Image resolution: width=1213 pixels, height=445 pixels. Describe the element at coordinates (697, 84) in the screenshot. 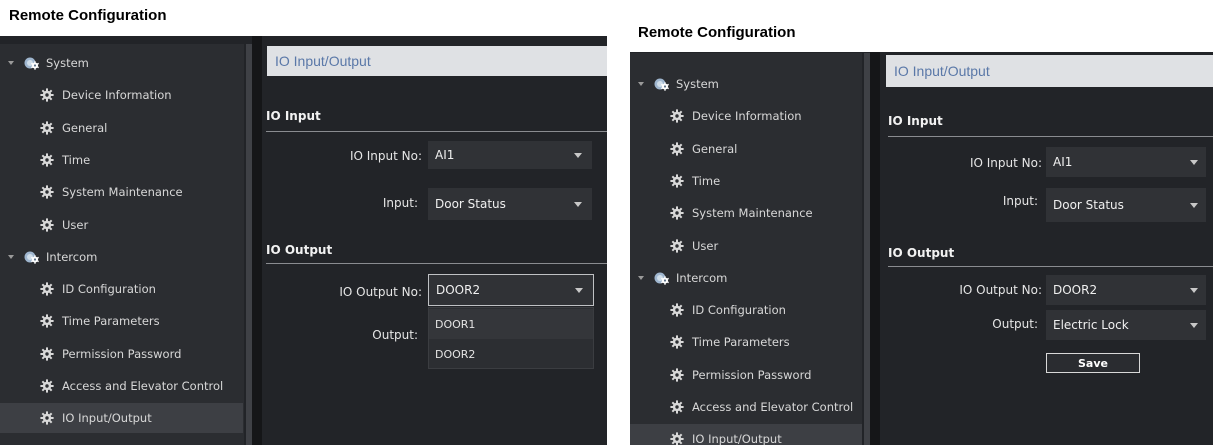

I see `sidebar-item-label: System` at that location.